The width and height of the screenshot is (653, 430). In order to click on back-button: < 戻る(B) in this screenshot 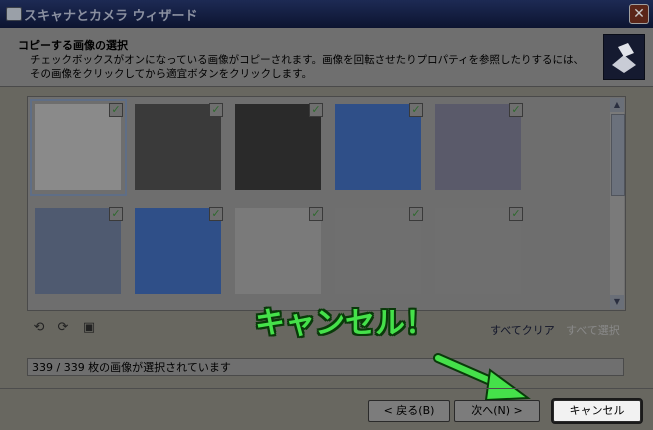, I will do `click(409, 411)`.